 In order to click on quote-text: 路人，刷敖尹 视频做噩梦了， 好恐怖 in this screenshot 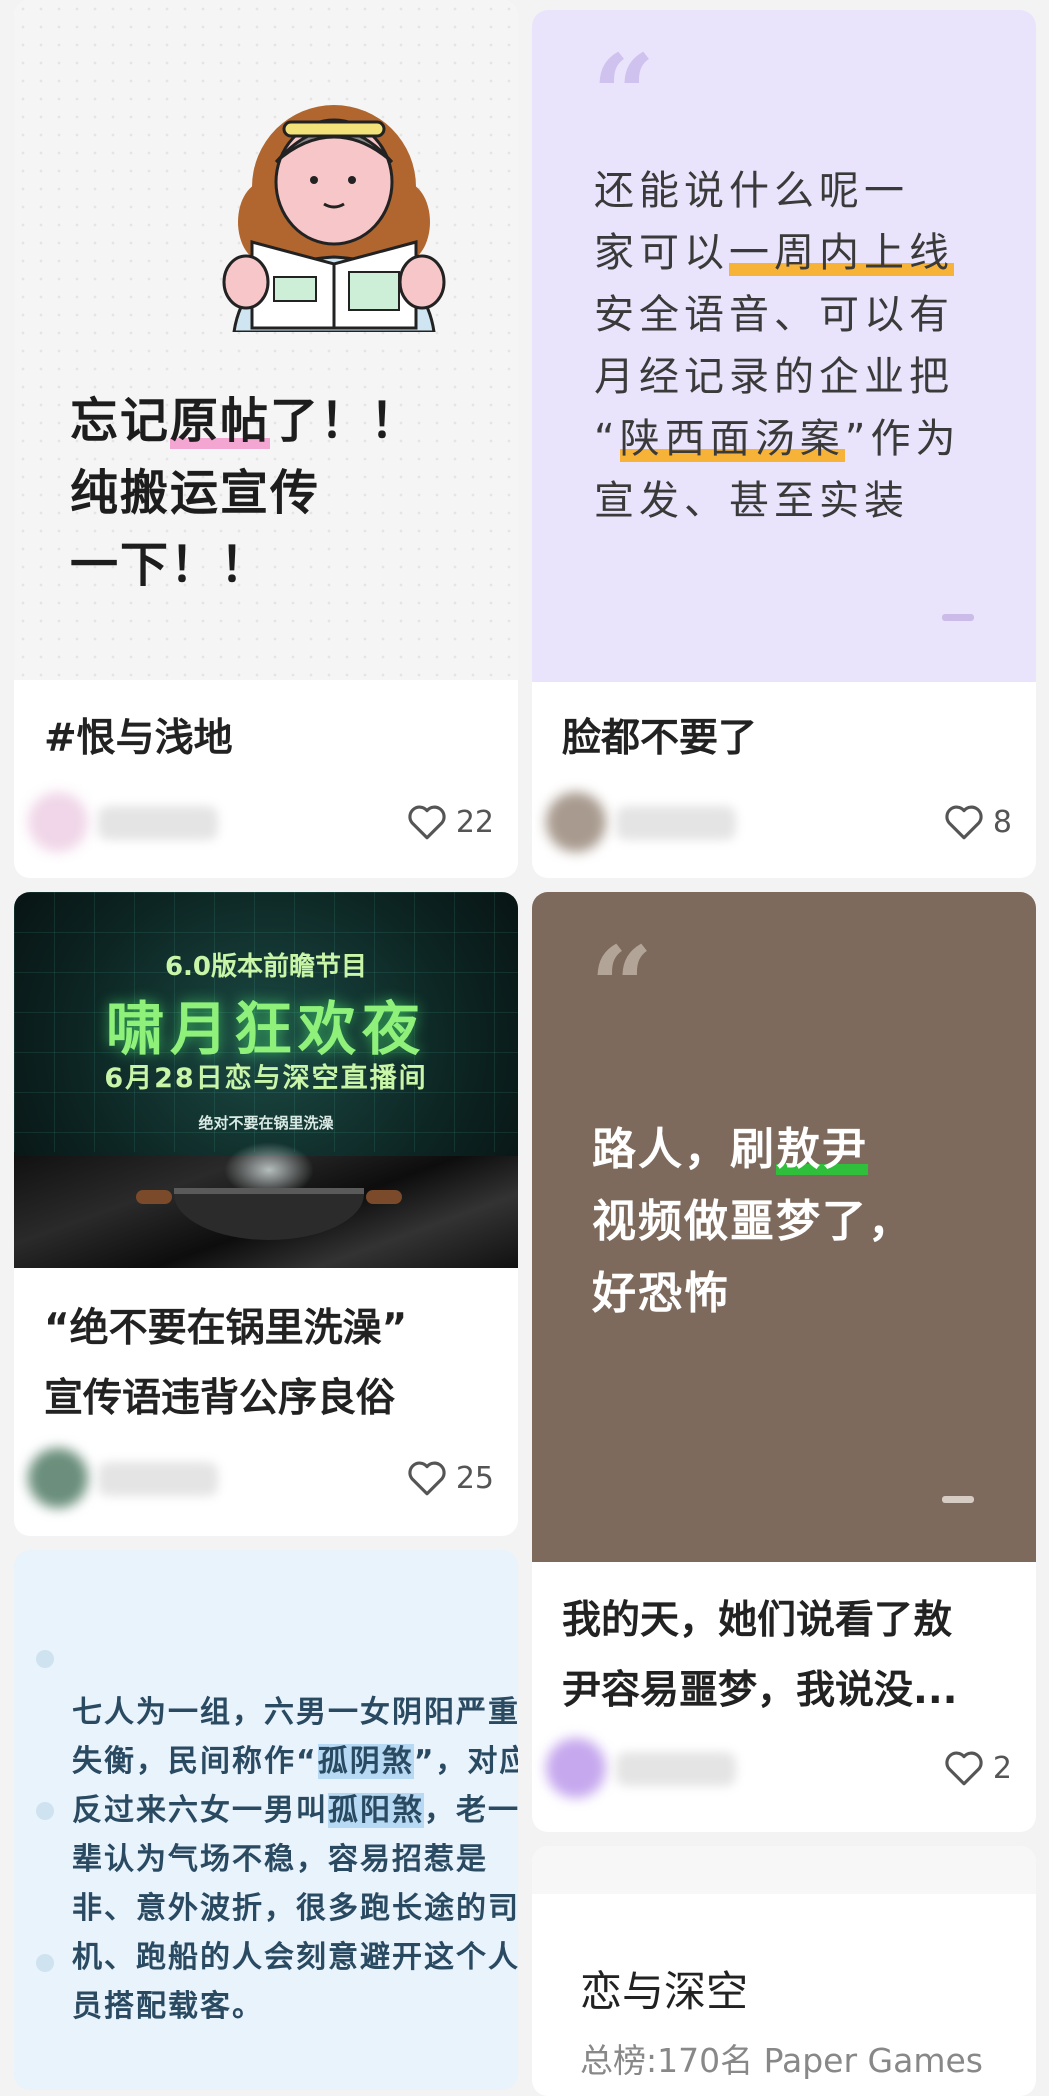, I will do `click(753, 1221)`.